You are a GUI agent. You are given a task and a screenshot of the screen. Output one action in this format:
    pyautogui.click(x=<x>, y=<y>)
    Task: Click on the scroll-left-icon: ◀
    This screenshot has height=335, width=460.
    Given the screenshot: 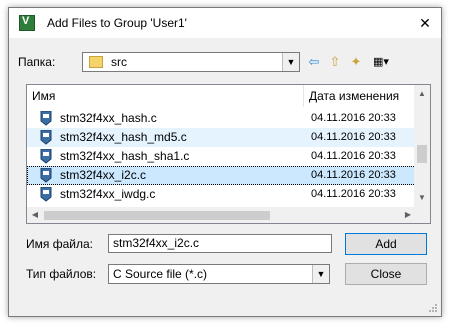 What is the action you would take?
    pyautogui.click(x=35, y=214)
    